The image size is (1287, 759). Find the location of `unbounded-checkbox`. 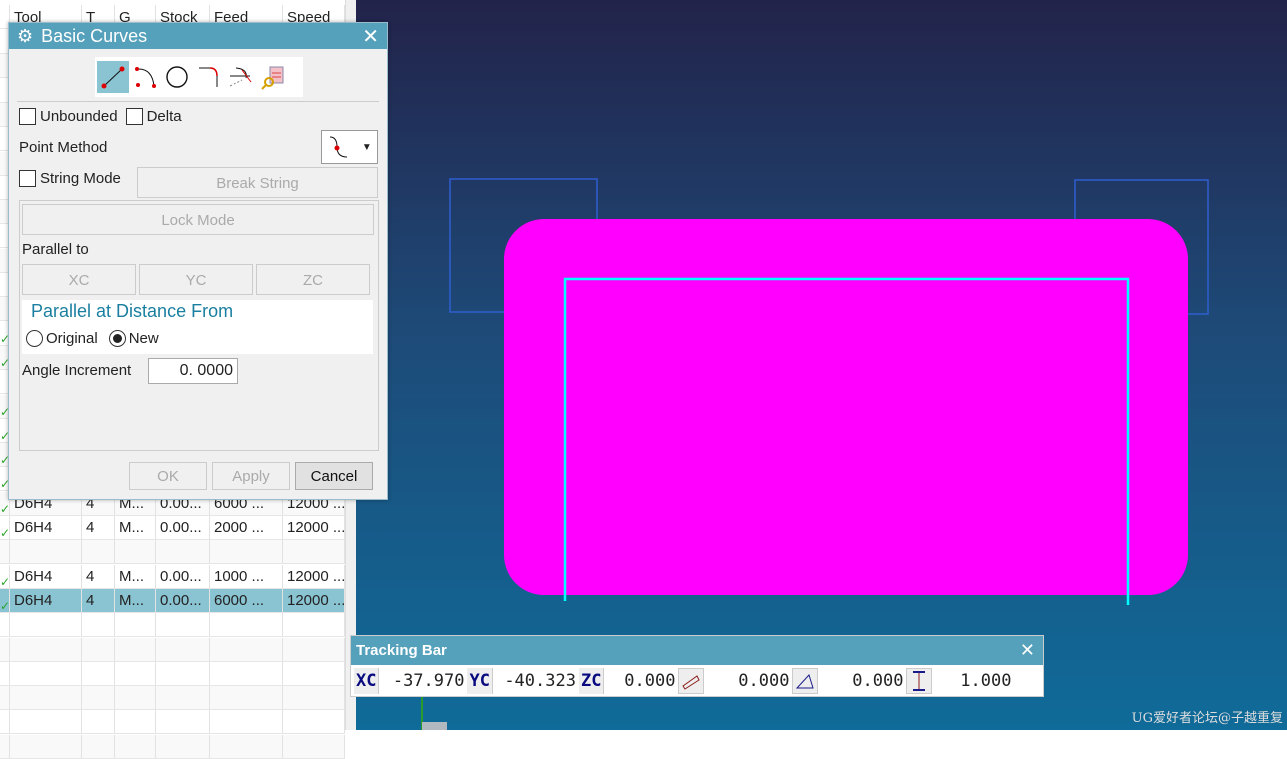

unbounded-checkbox is located at coordinates (27, 116).